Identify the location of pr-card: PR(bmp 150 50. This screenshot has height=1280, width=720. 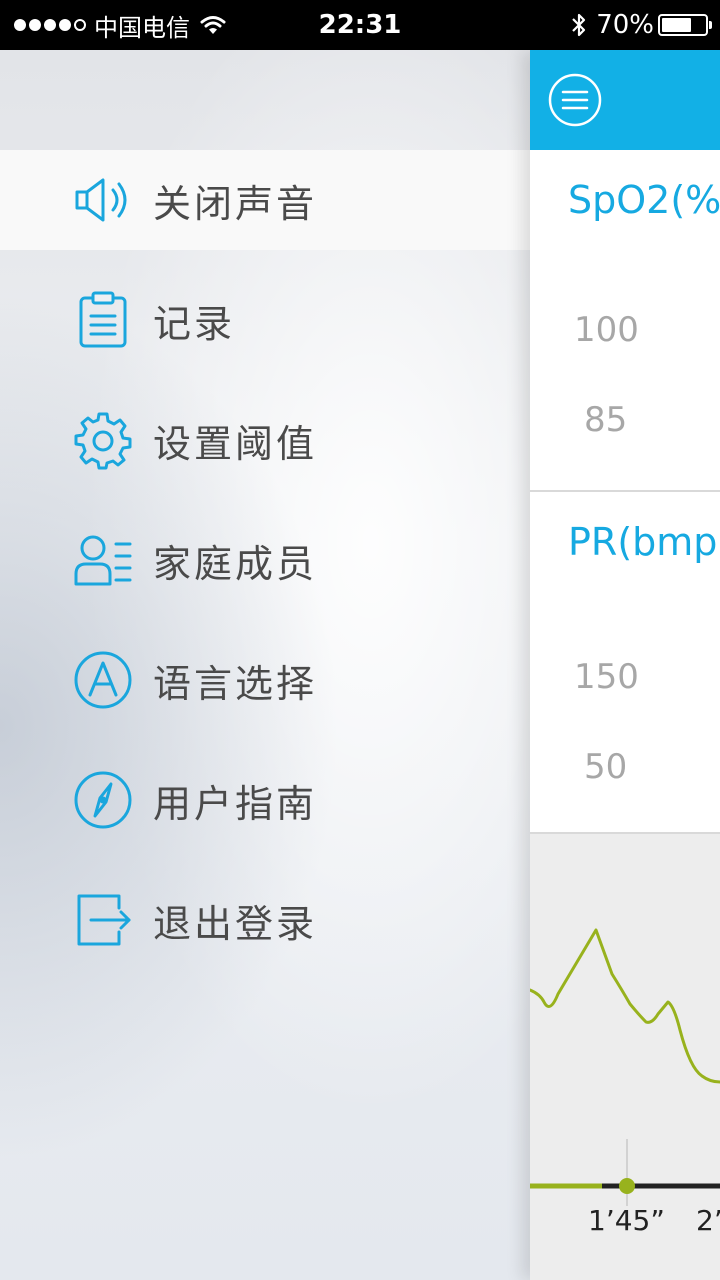
(625, 663).